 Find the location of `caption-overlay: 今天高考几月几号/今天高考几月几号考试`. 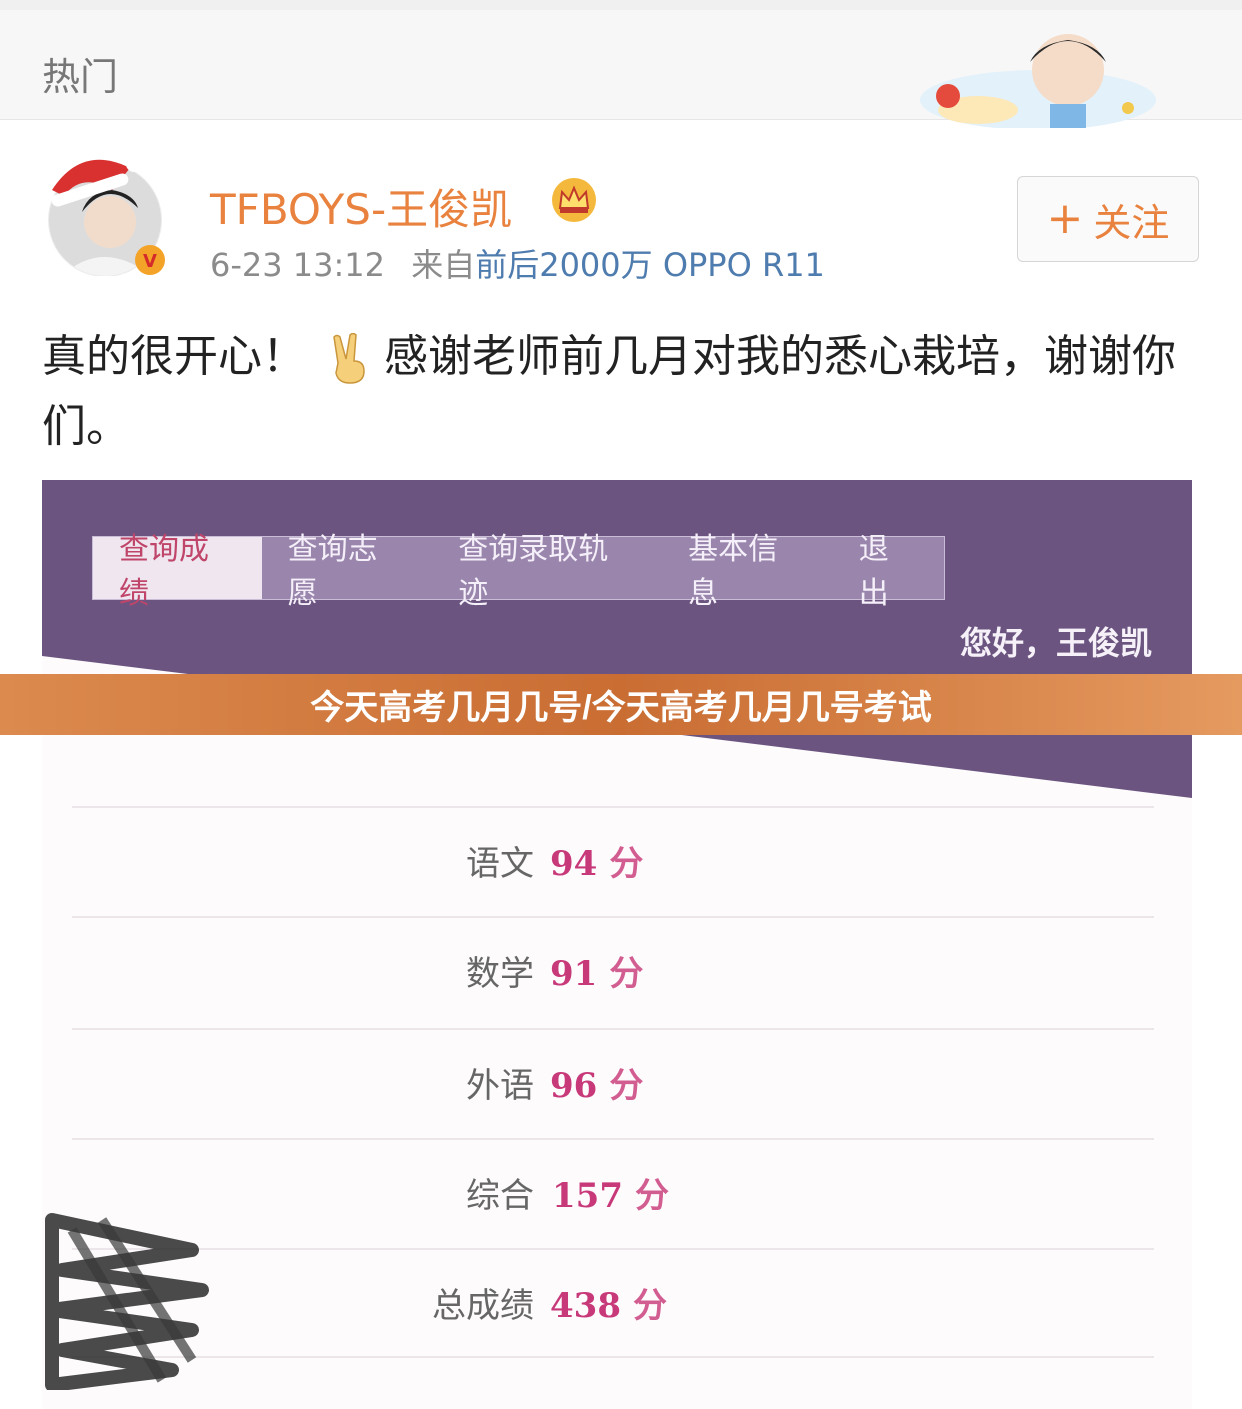

caption-overlay: 今天高考几月几号/今天高考几月几号考试 is located at coordinates (621, 704).